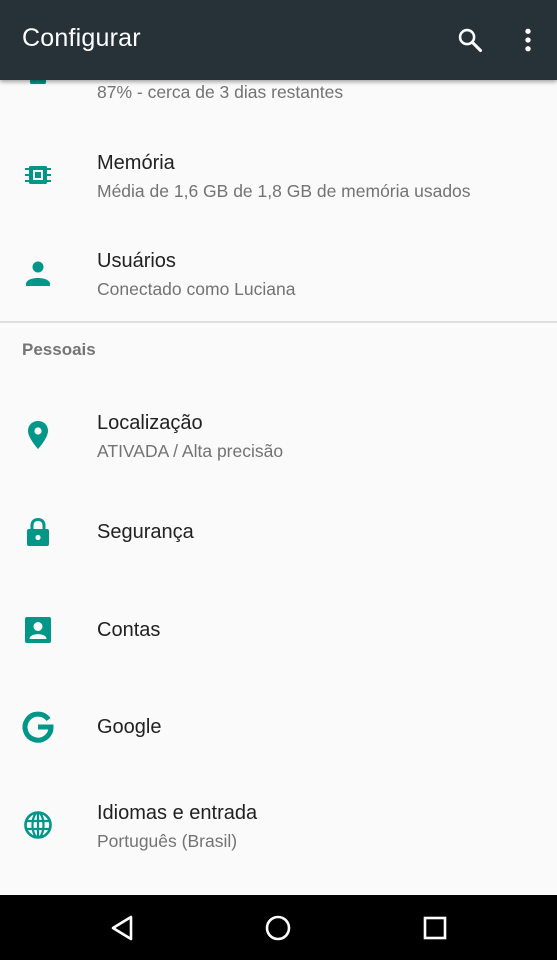  I want to click on search-icon, so click(470, 40).